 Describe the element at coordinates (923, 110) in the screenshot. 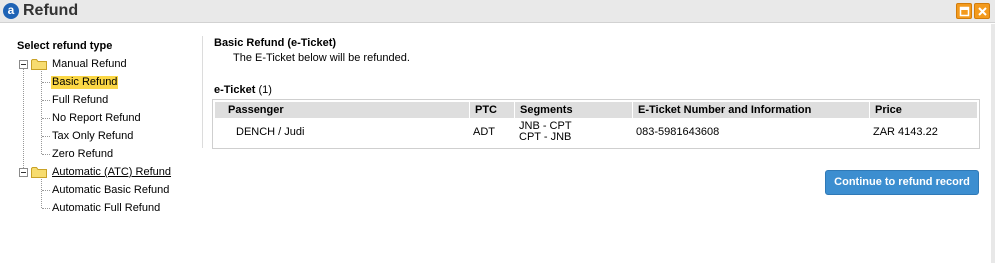

I see `column-header-price: Price` at that location.